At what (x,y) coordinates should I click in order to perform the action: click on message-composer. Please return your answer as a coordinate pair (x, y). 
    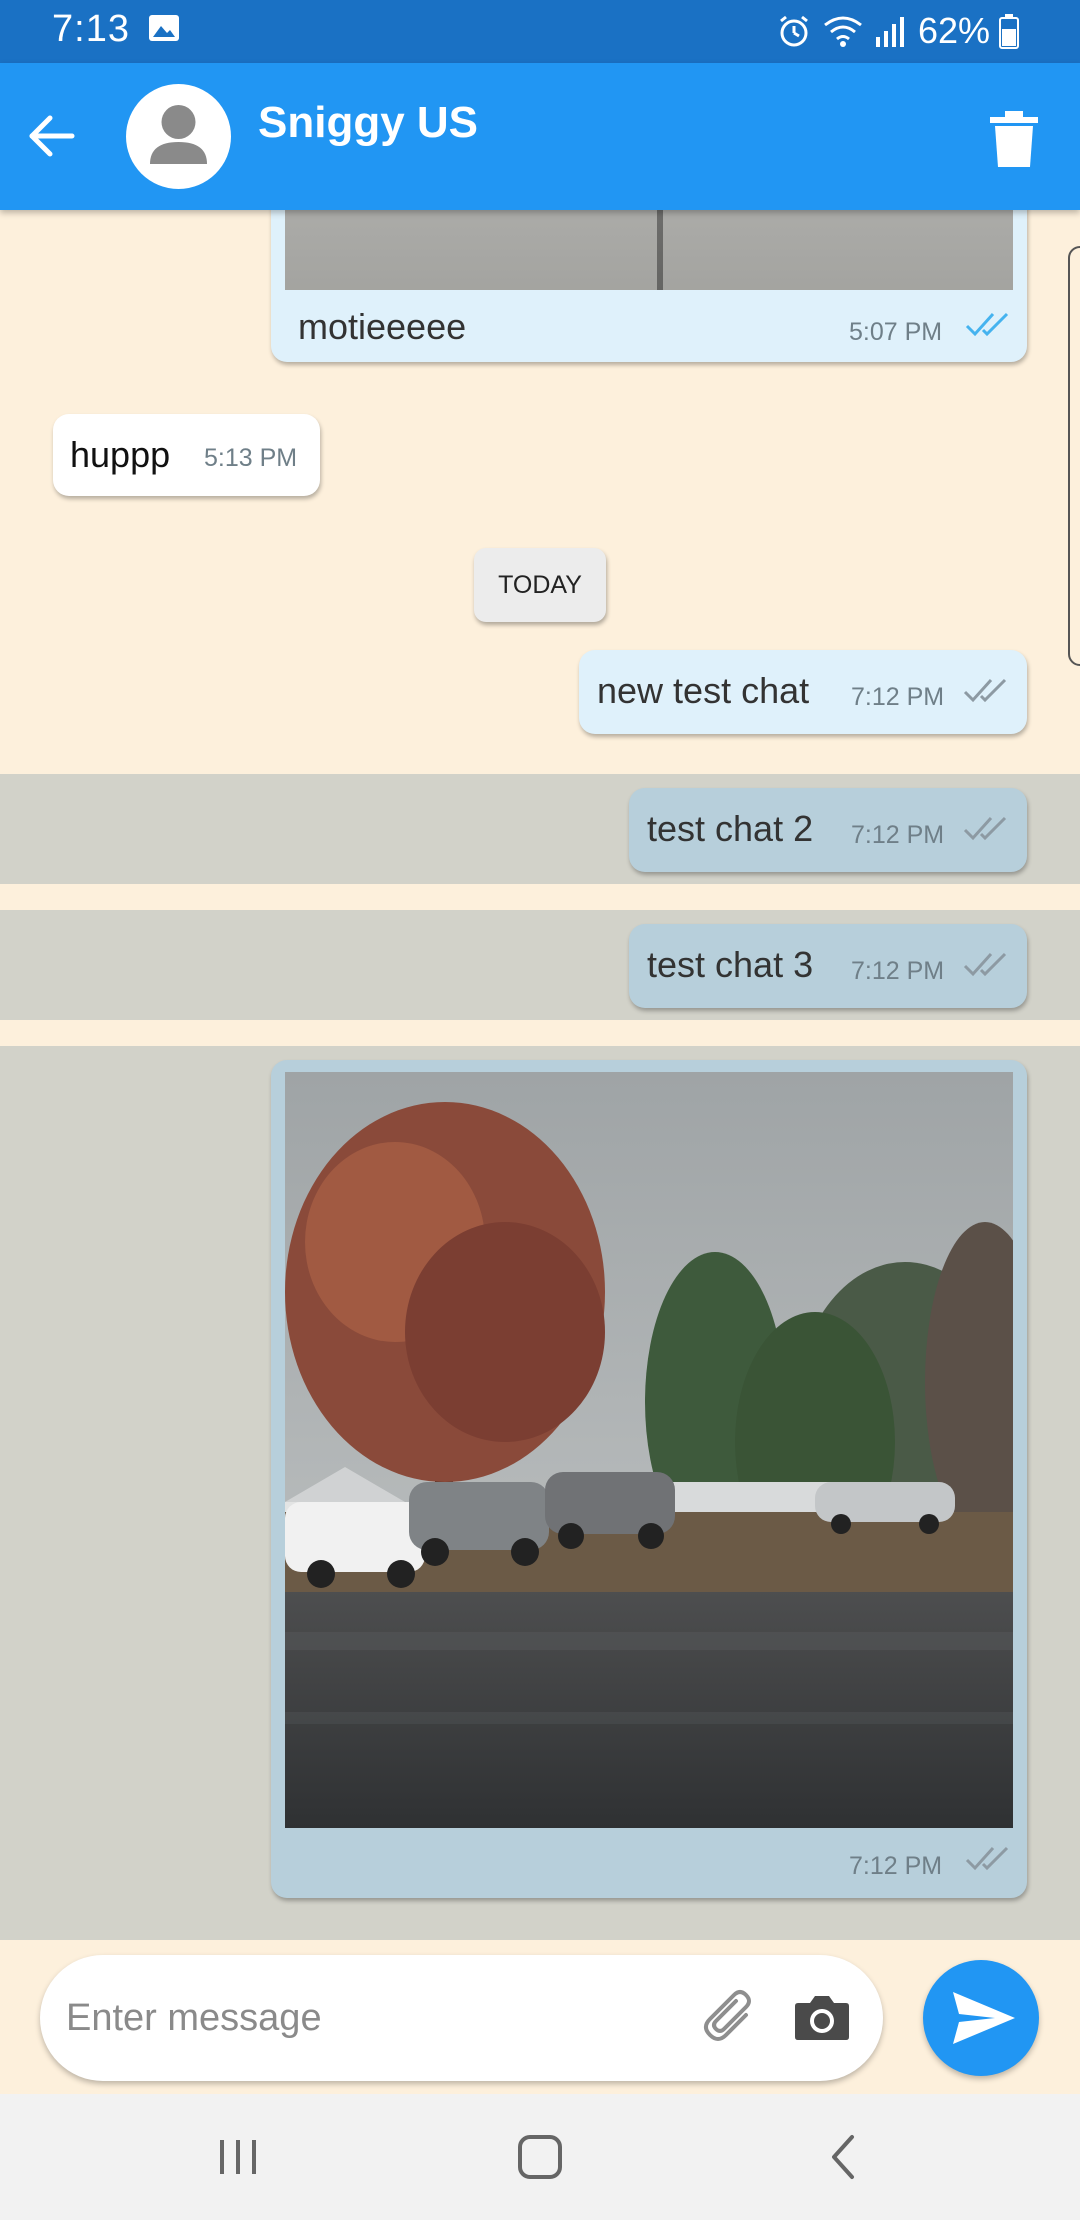
    Looking at the image, I should click on (461, 2018).